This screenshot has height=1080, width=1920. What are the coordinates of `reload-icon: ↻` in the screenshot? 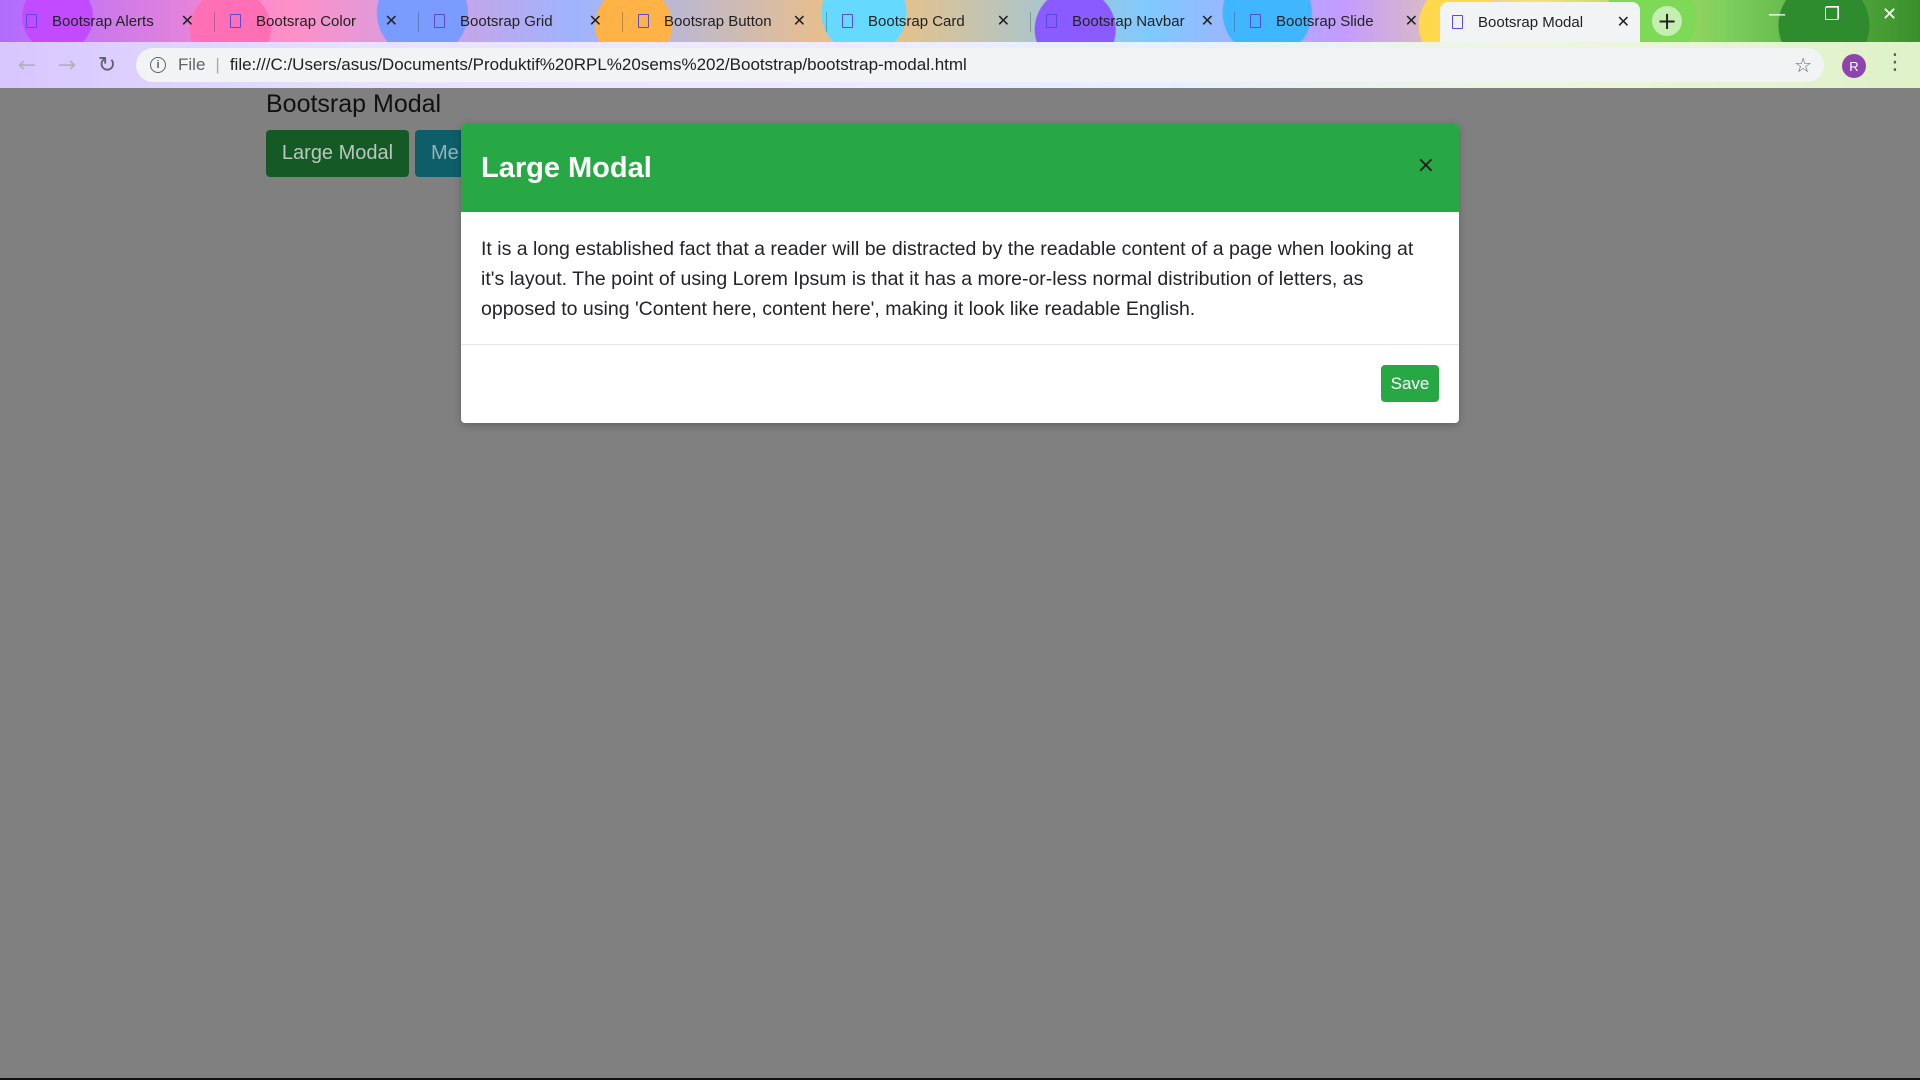 It's located at (107, 65).